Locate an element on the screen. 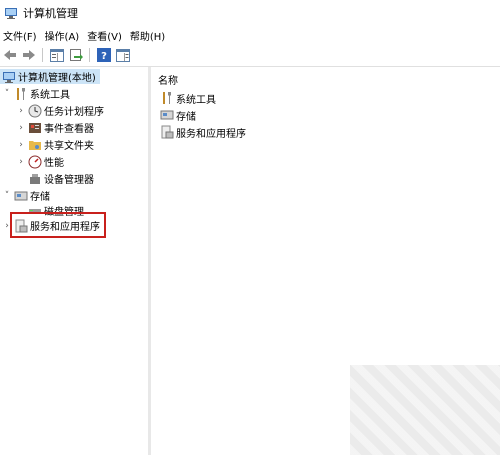 The image size is (500, 455). tree-item-system-tools: ˅ 系统工具 is located at coordinates (36, 93).